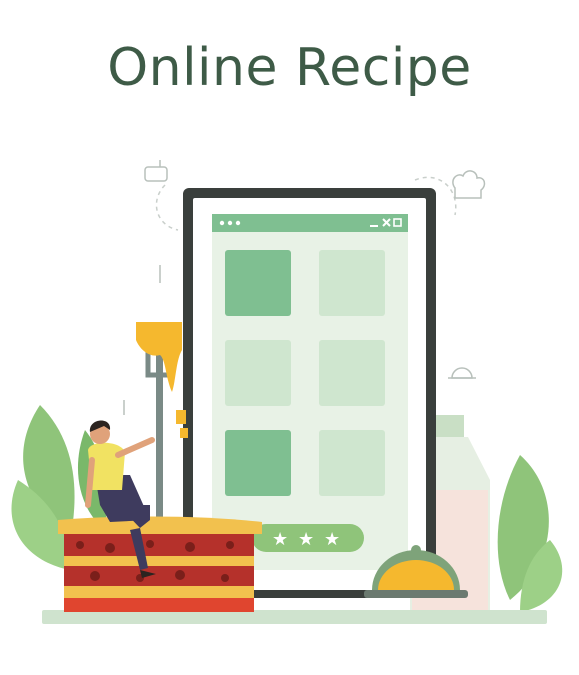 The height and width of the screenshot is (675, 579). I want to click on cloche-icon, so click(462, 373).